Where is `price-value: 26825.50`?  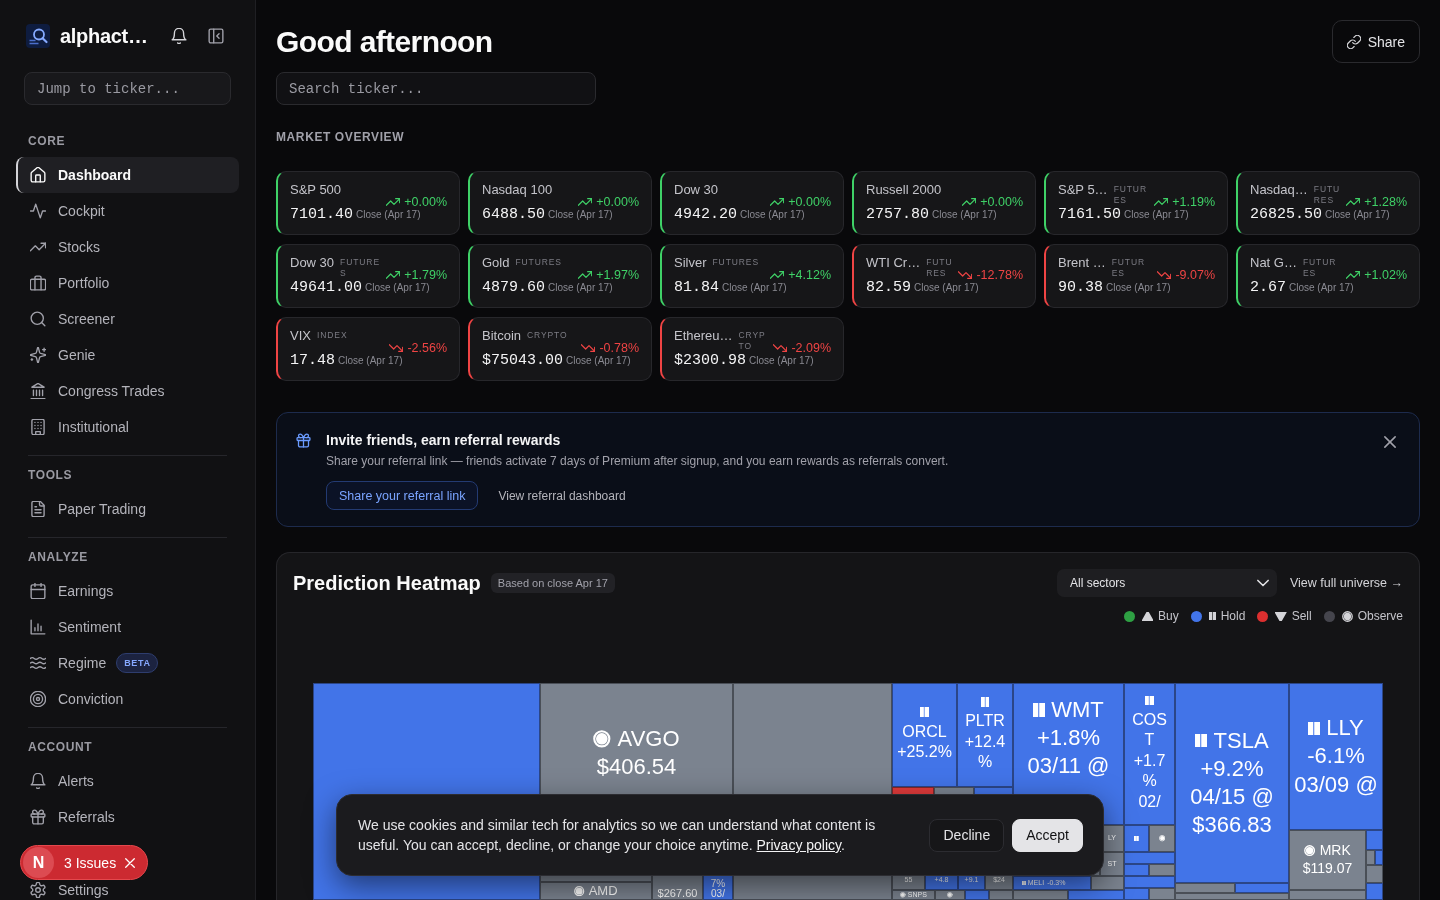 price-value: 26825.50 is located at coordinates (1286, 215).